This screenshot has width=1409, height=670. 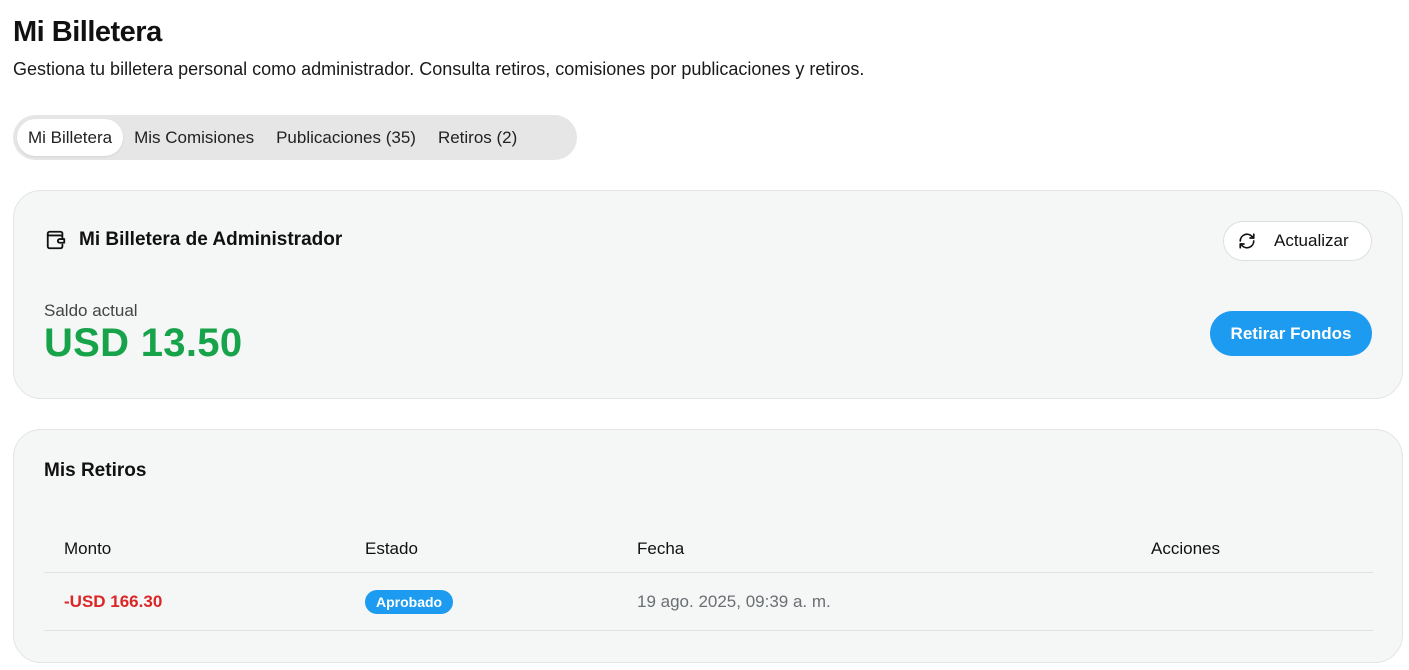 What do you see at coordinates (88, 548) in the screenshot?
I see `column-header-amount: Monto` at bounding box center [88, 548].